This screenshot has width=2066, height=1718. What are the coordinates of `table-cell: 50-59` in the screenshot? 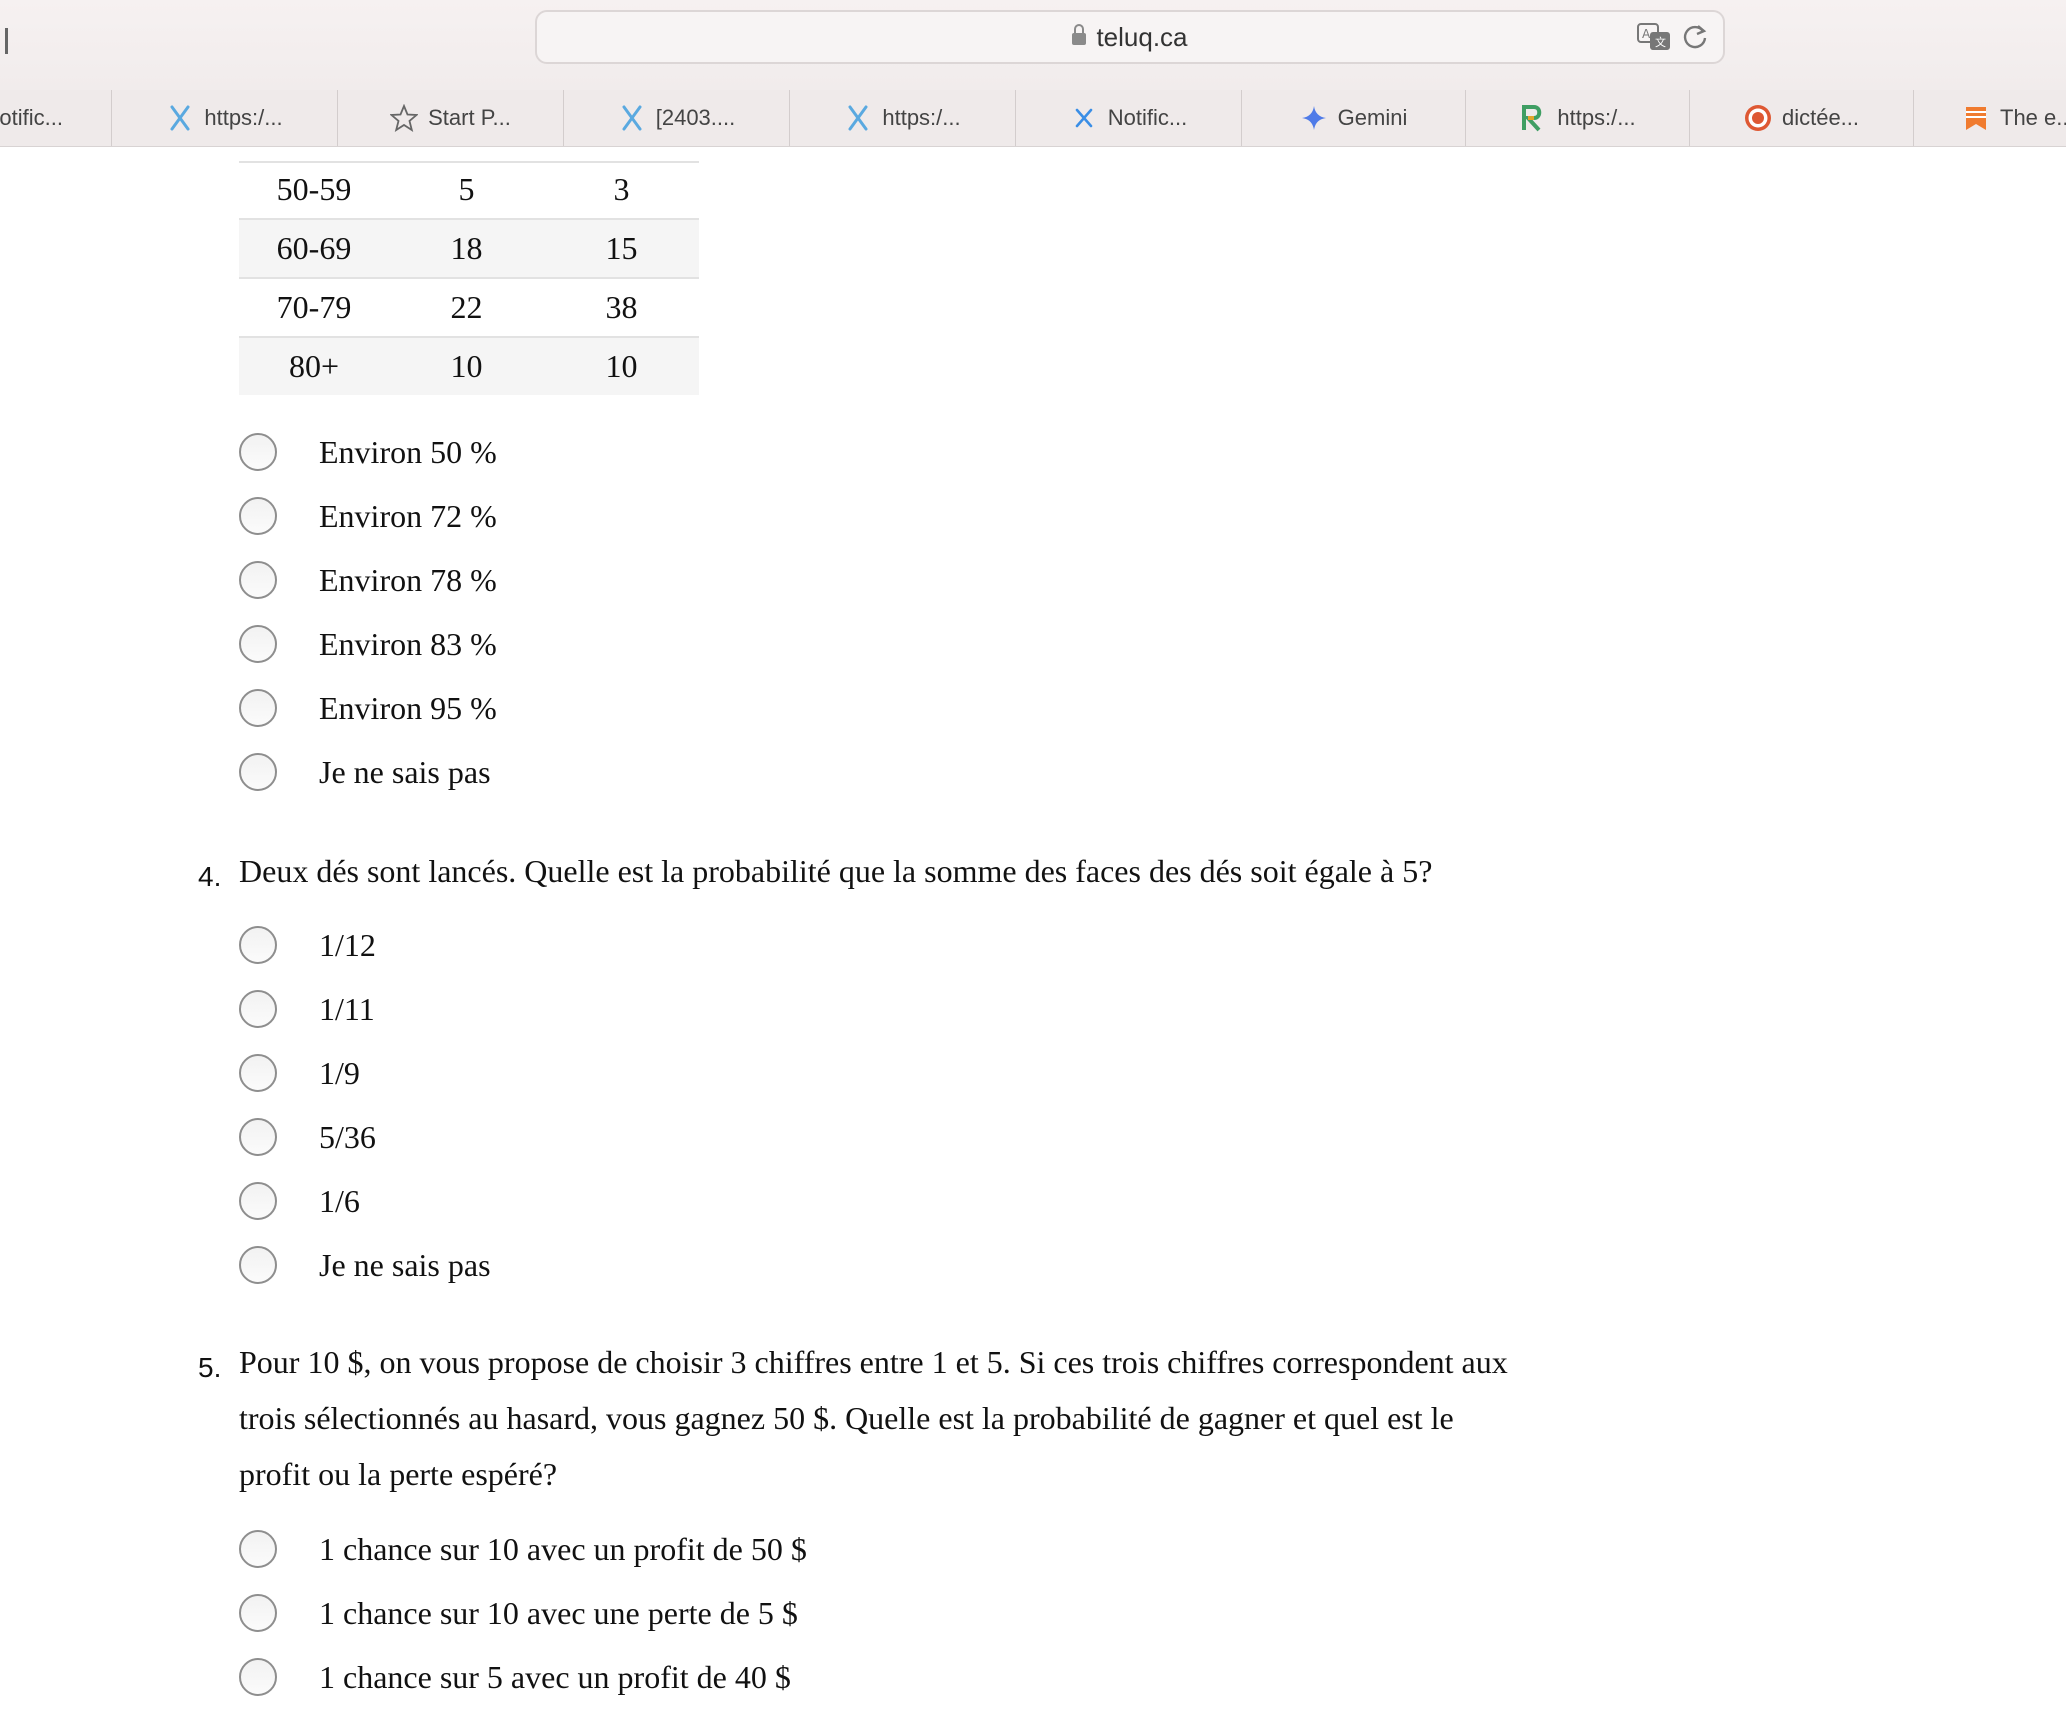 It's located at (314, 190).